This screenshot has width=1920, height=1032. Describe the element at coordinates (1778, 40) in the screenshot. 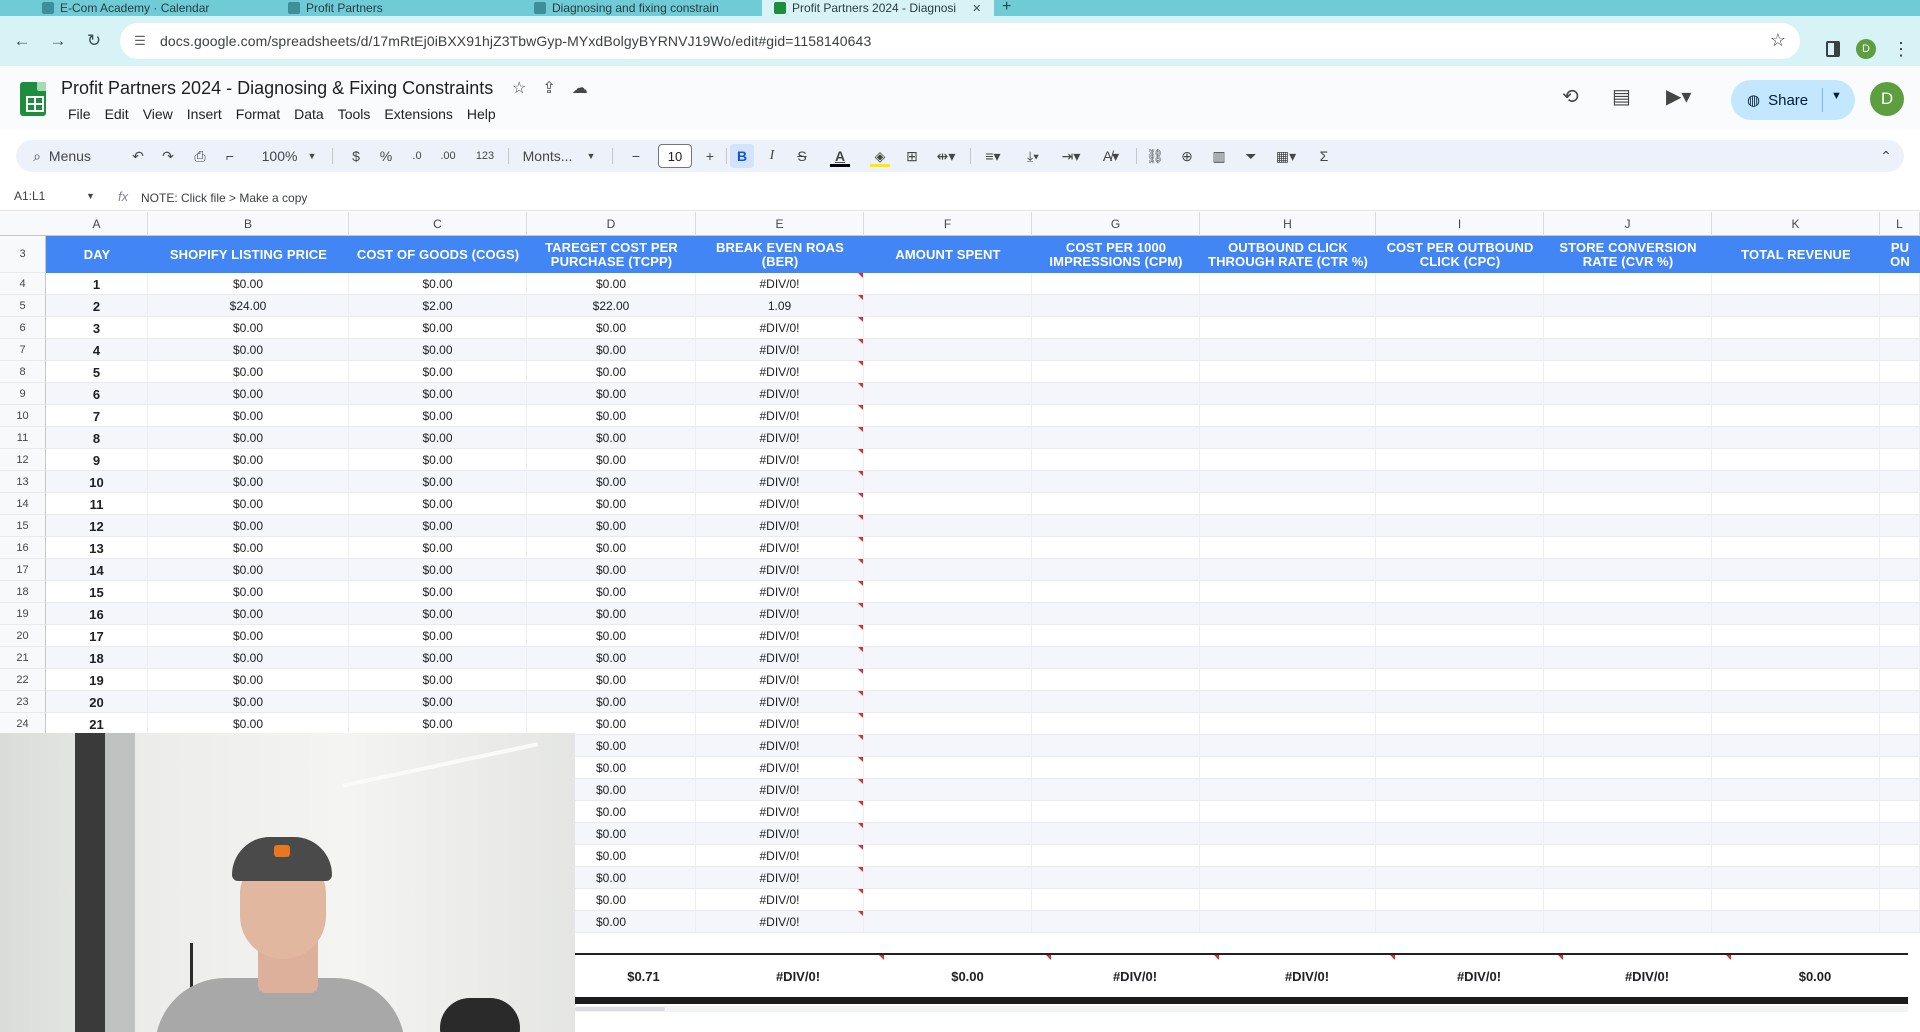

I see `bookmark-star-icon: ☆` at that location.